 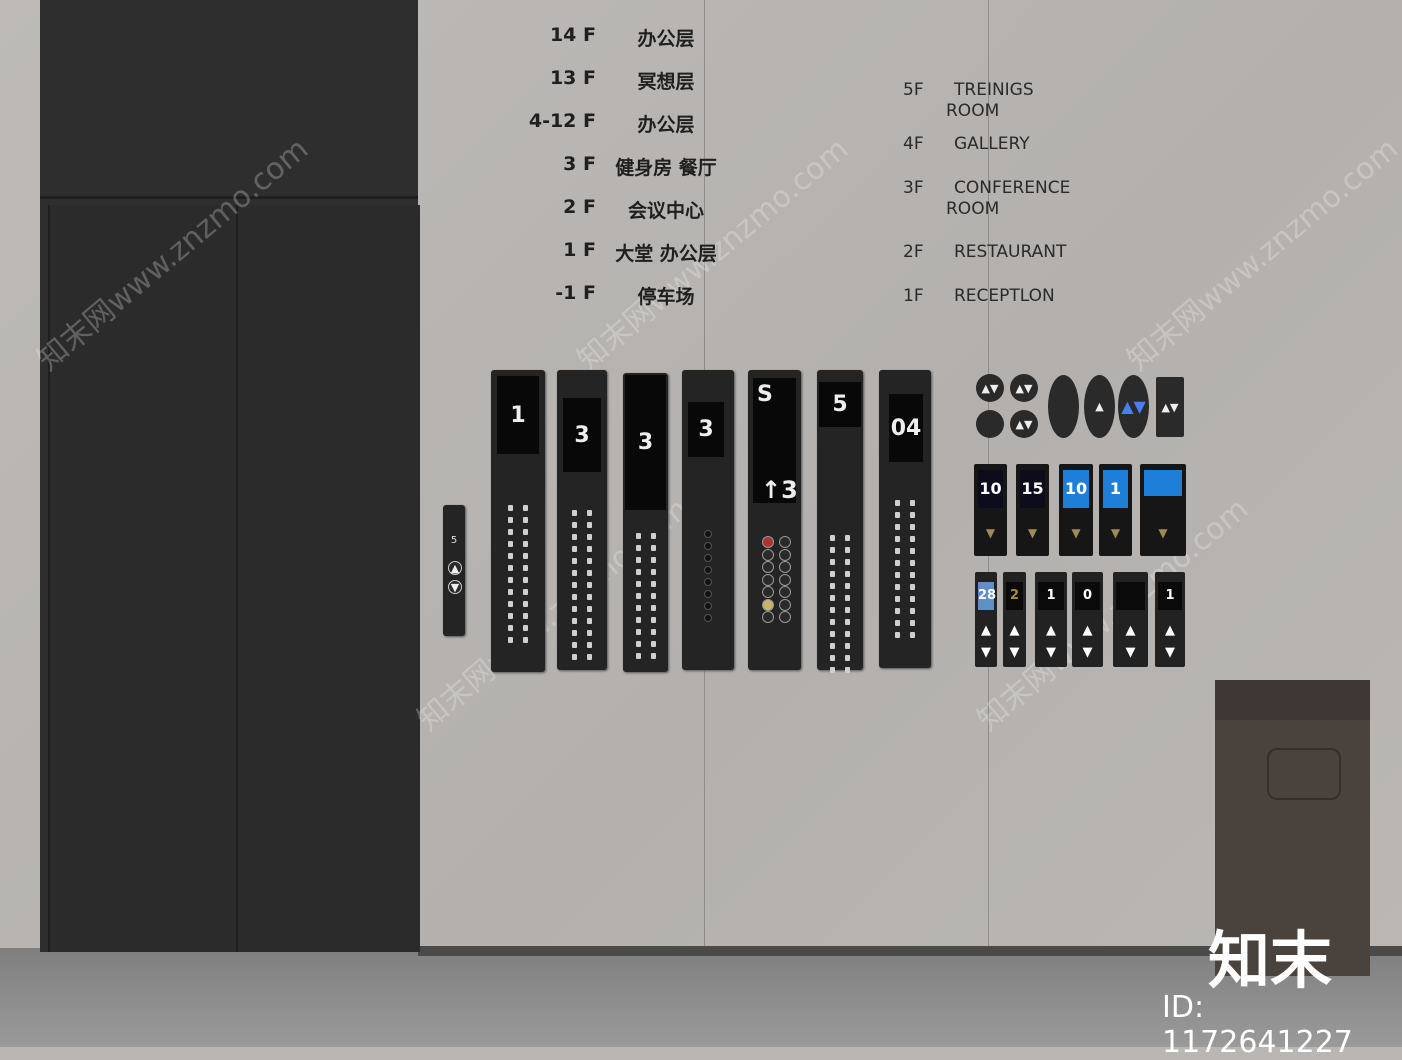 What do you see at coordinates (455, 568) in the screenshot?
I see `up-button: ▲` at bounding box center [455, 568].